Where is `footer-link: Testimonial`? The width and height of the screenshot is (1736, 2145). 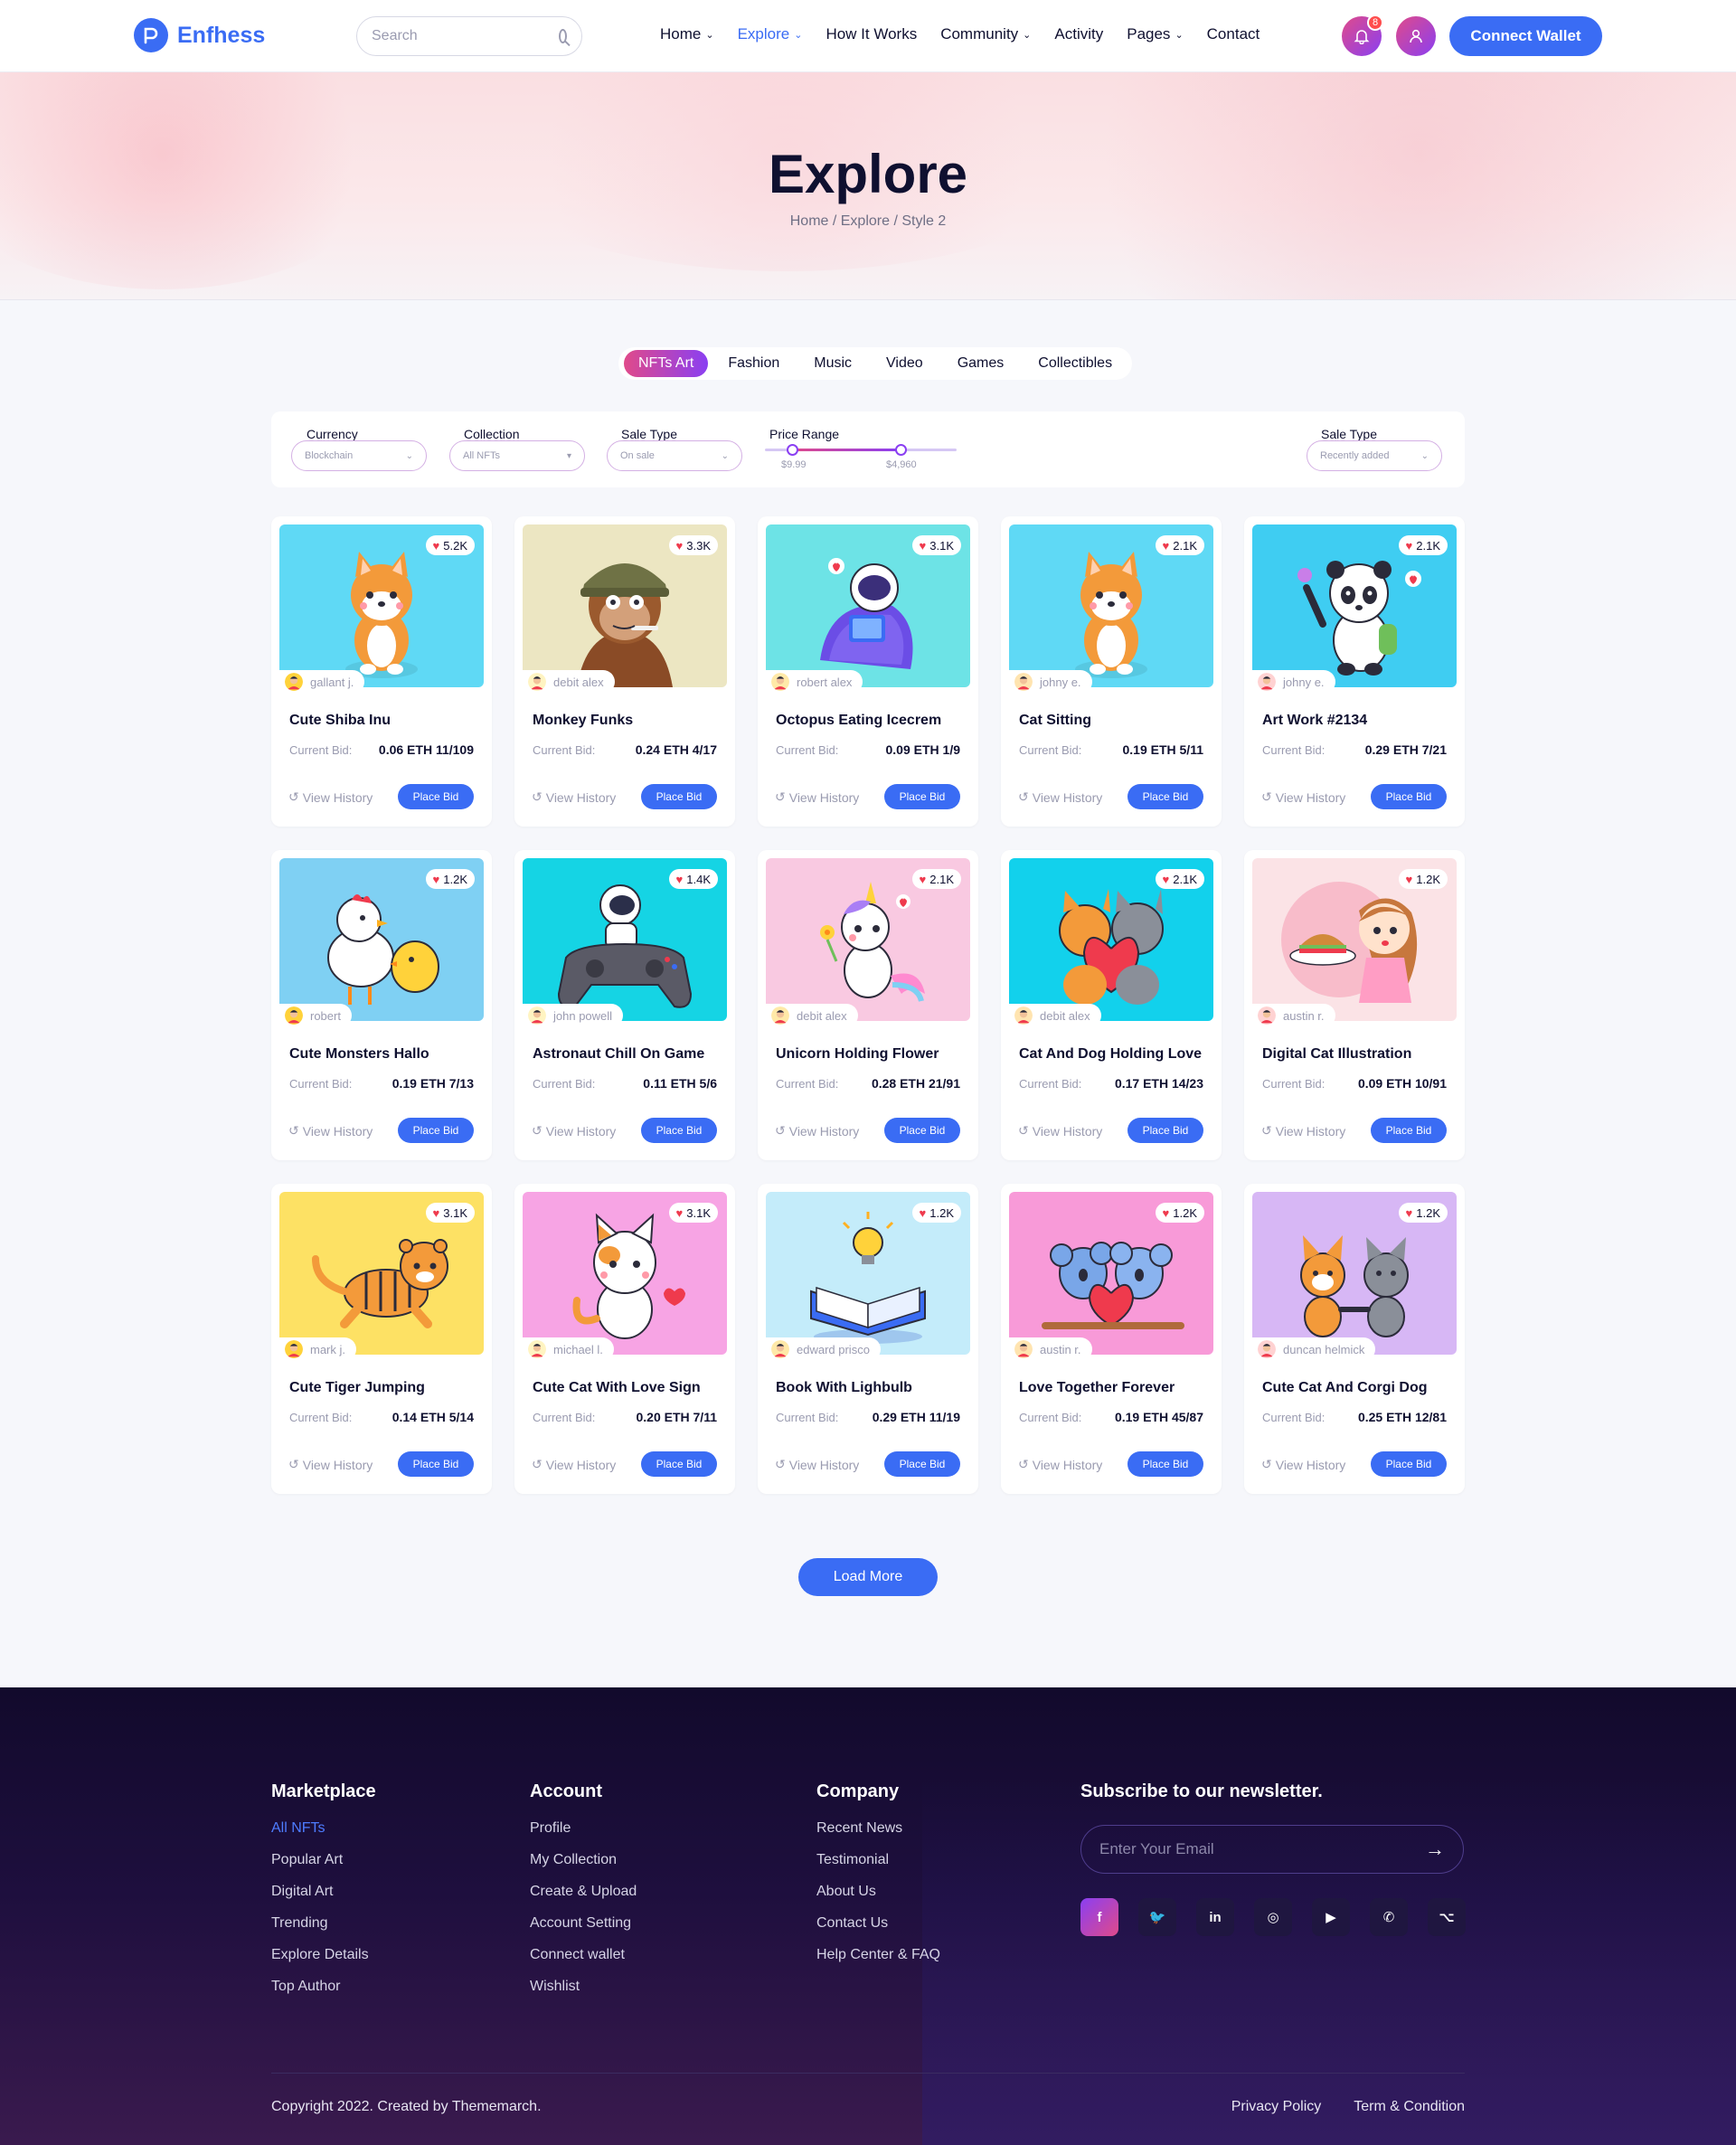 footer-link: Testimonial is located at coordinates (878, 1860).